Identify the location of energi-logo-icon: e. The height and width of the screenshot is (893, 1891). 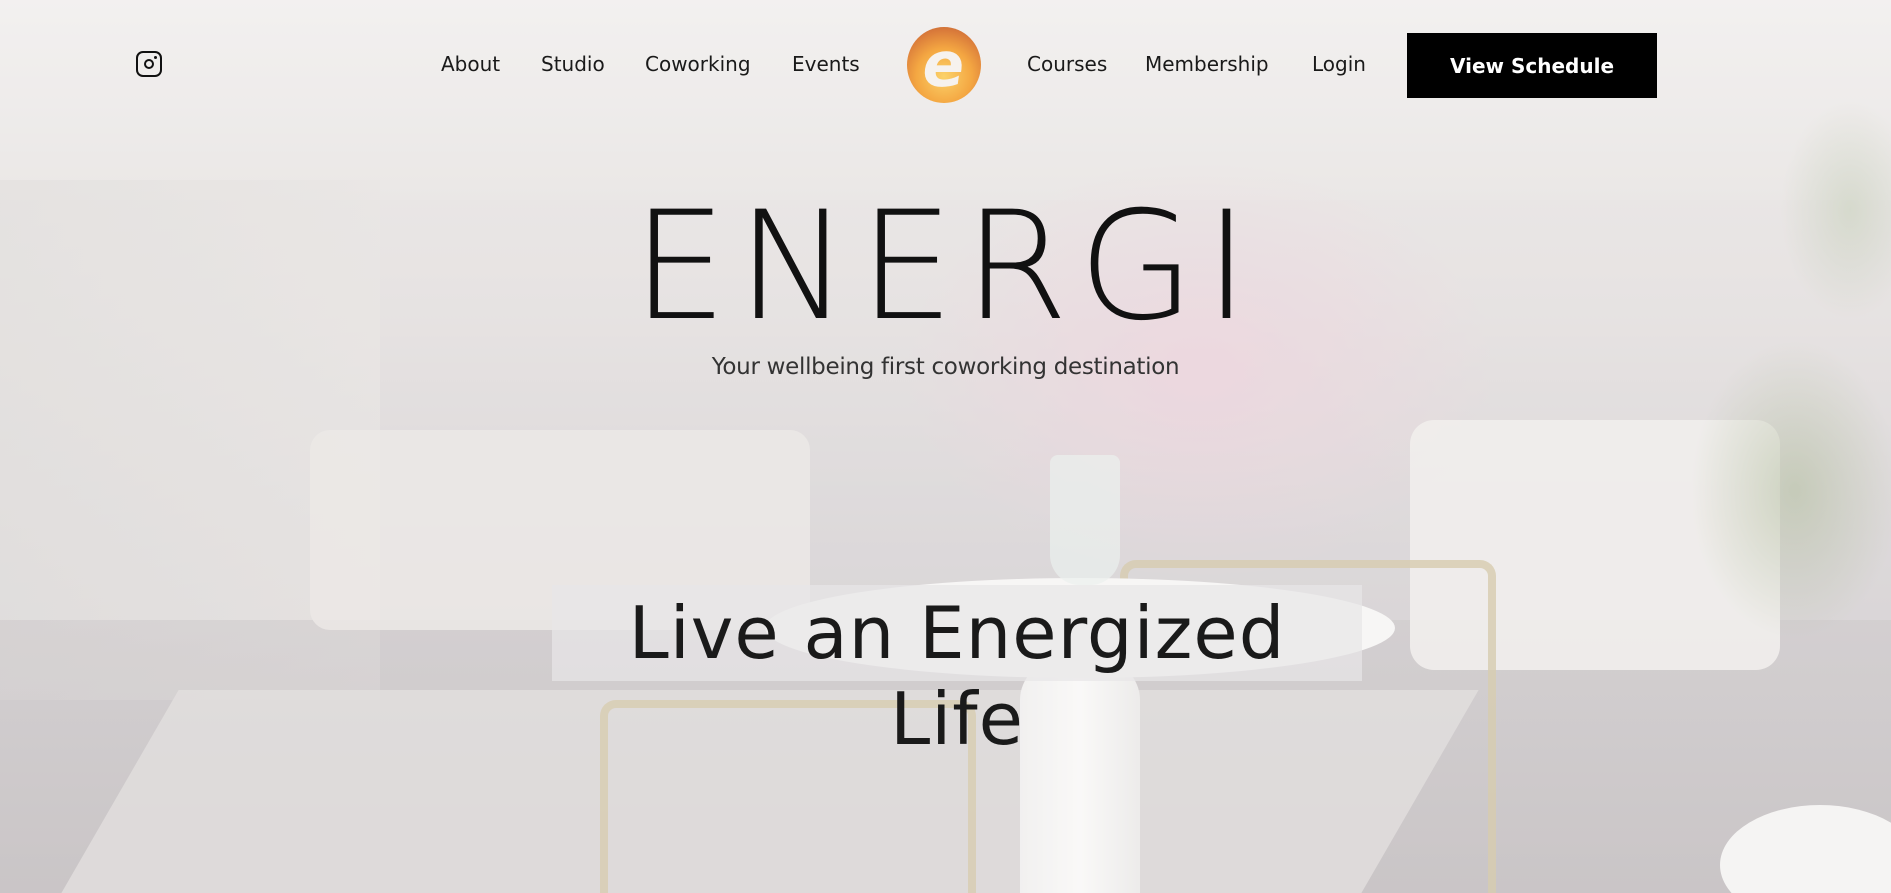
(944, 65).